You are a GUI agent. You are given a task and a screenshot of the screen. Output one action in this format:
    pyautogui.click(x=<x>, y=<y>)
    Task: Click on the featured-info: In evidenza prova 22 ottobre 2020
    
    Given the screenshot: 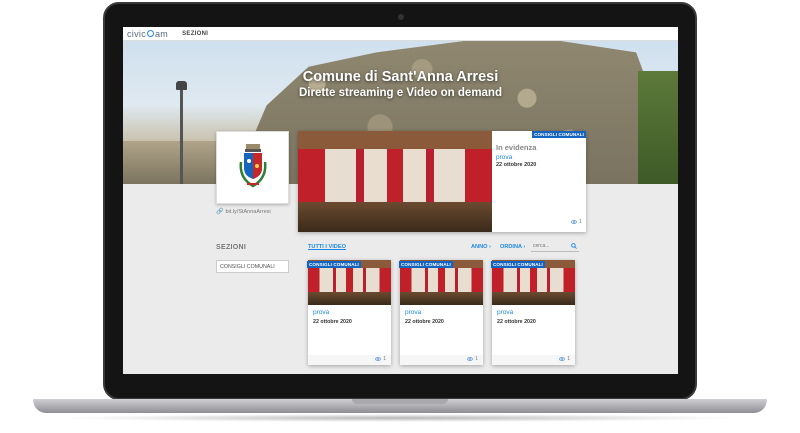 What is the action you would take?
    pyautogui.click(x=516, y=155)
    